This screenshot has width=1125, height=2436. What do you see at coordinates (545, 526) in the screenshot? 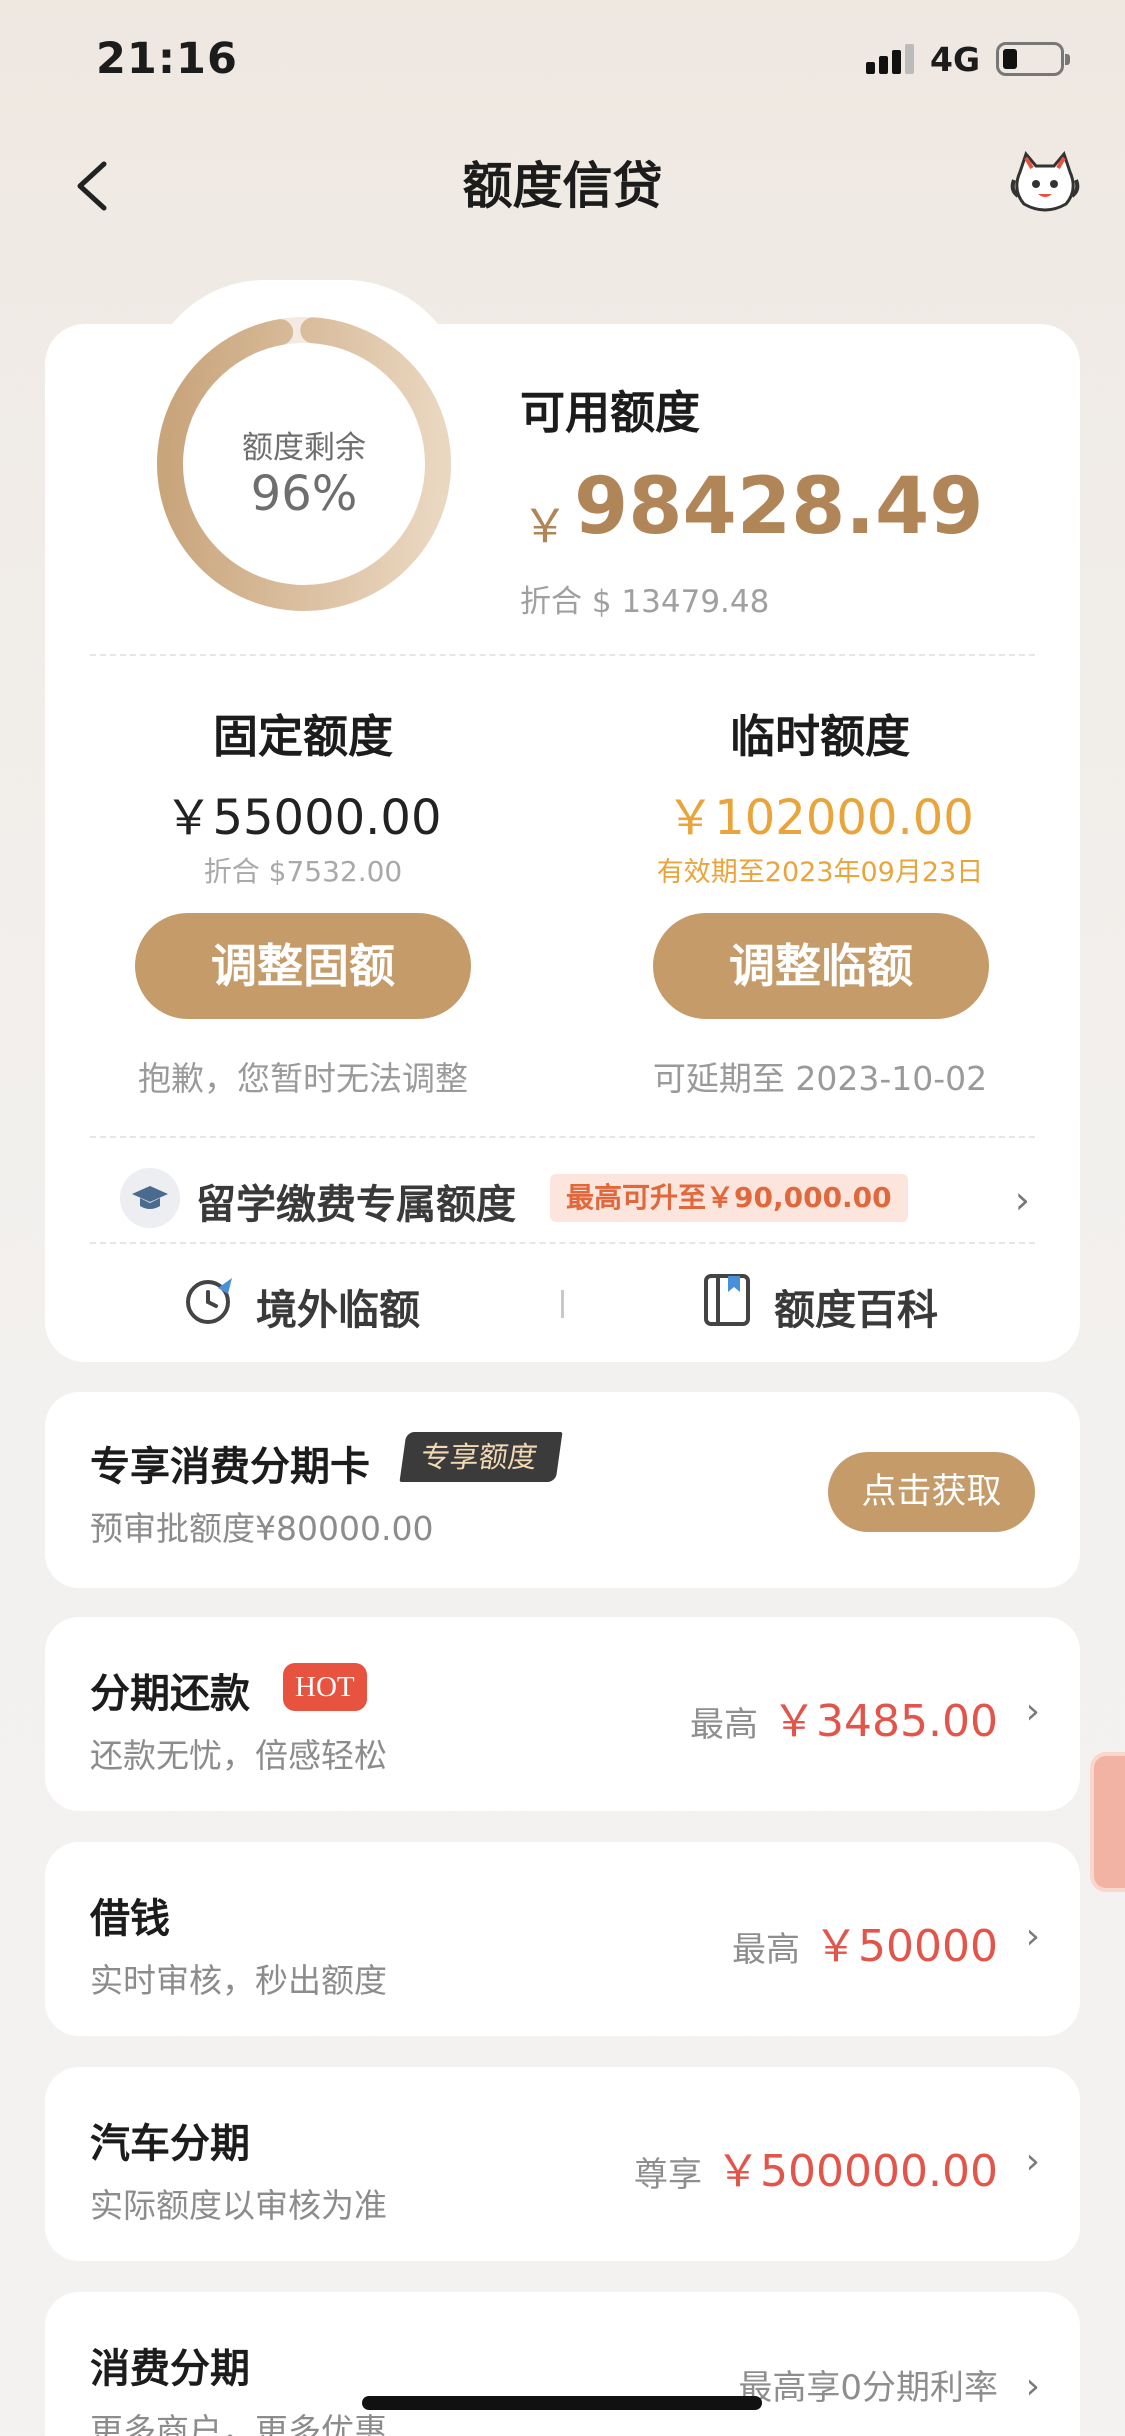
I see `currency-symbol: ￥` at bounding box center [545, 526].